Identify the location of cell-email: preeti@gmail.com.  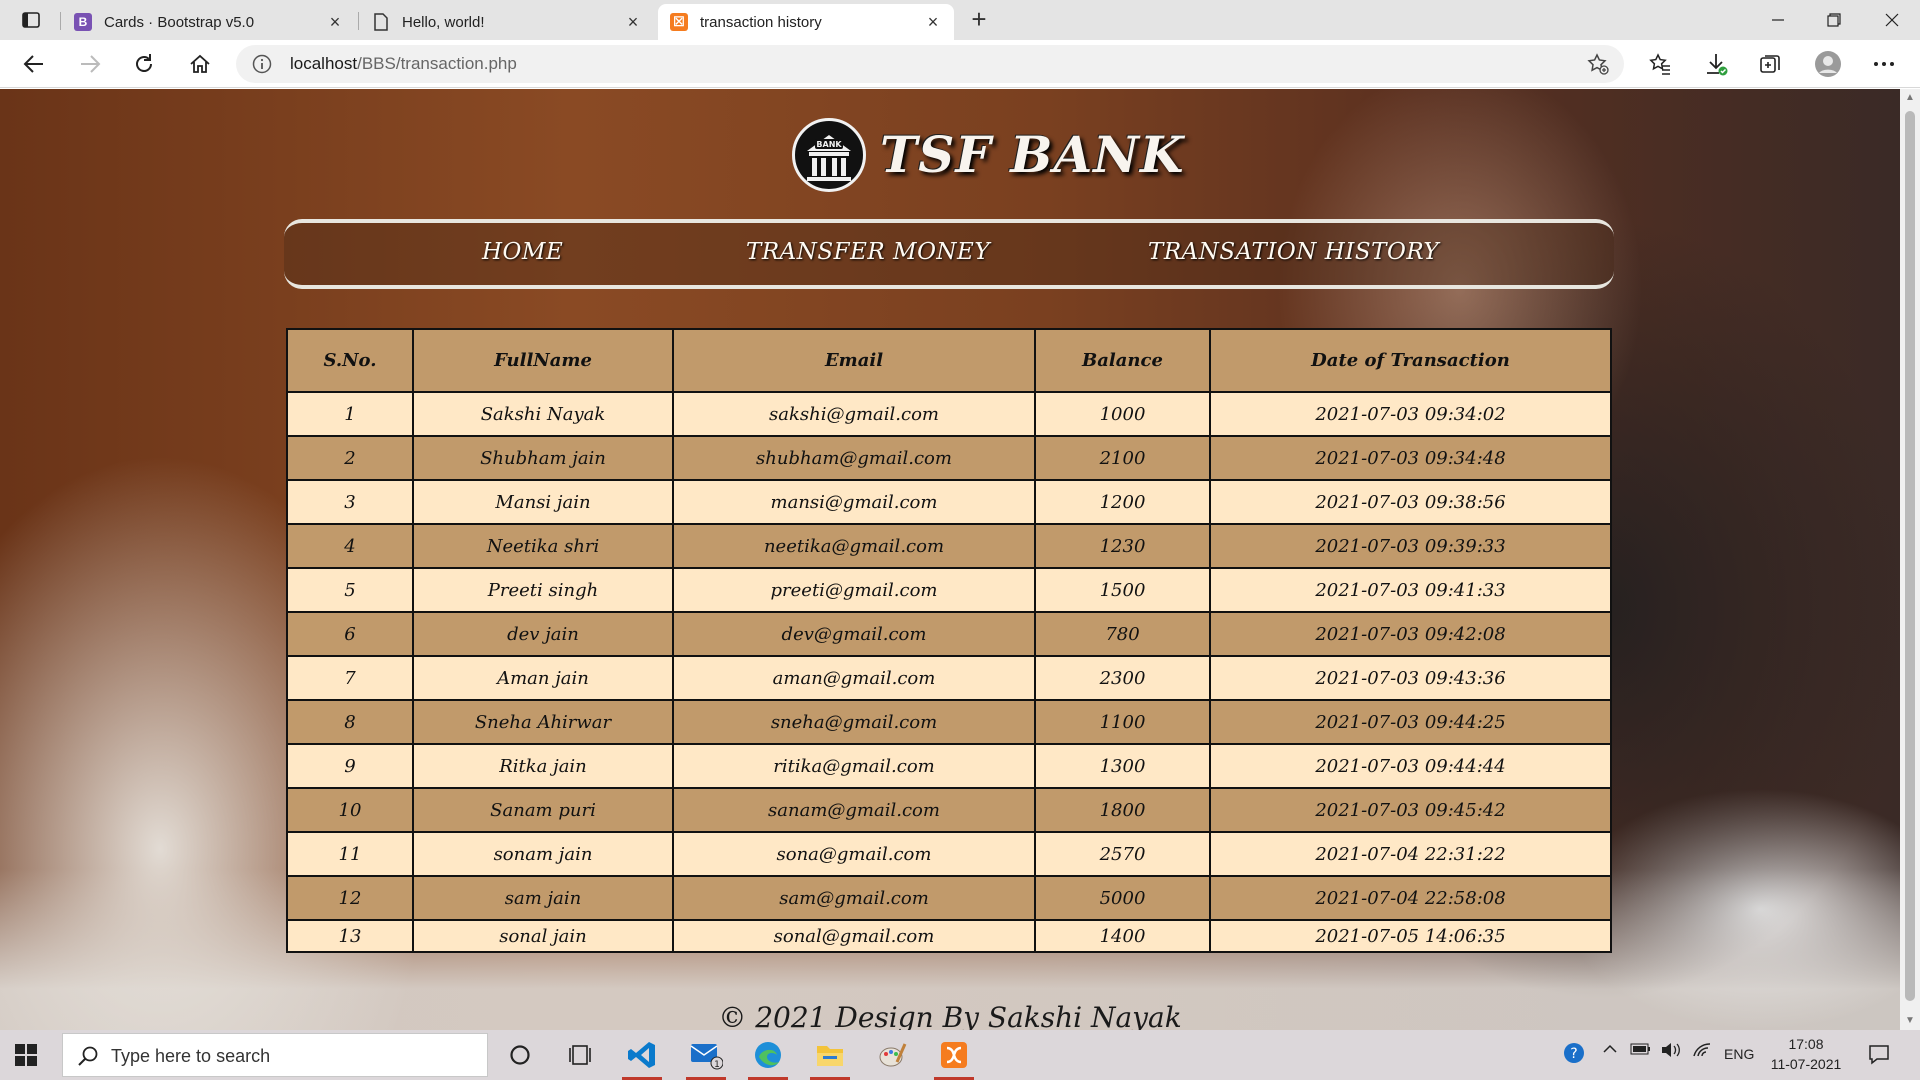
(854, 590).